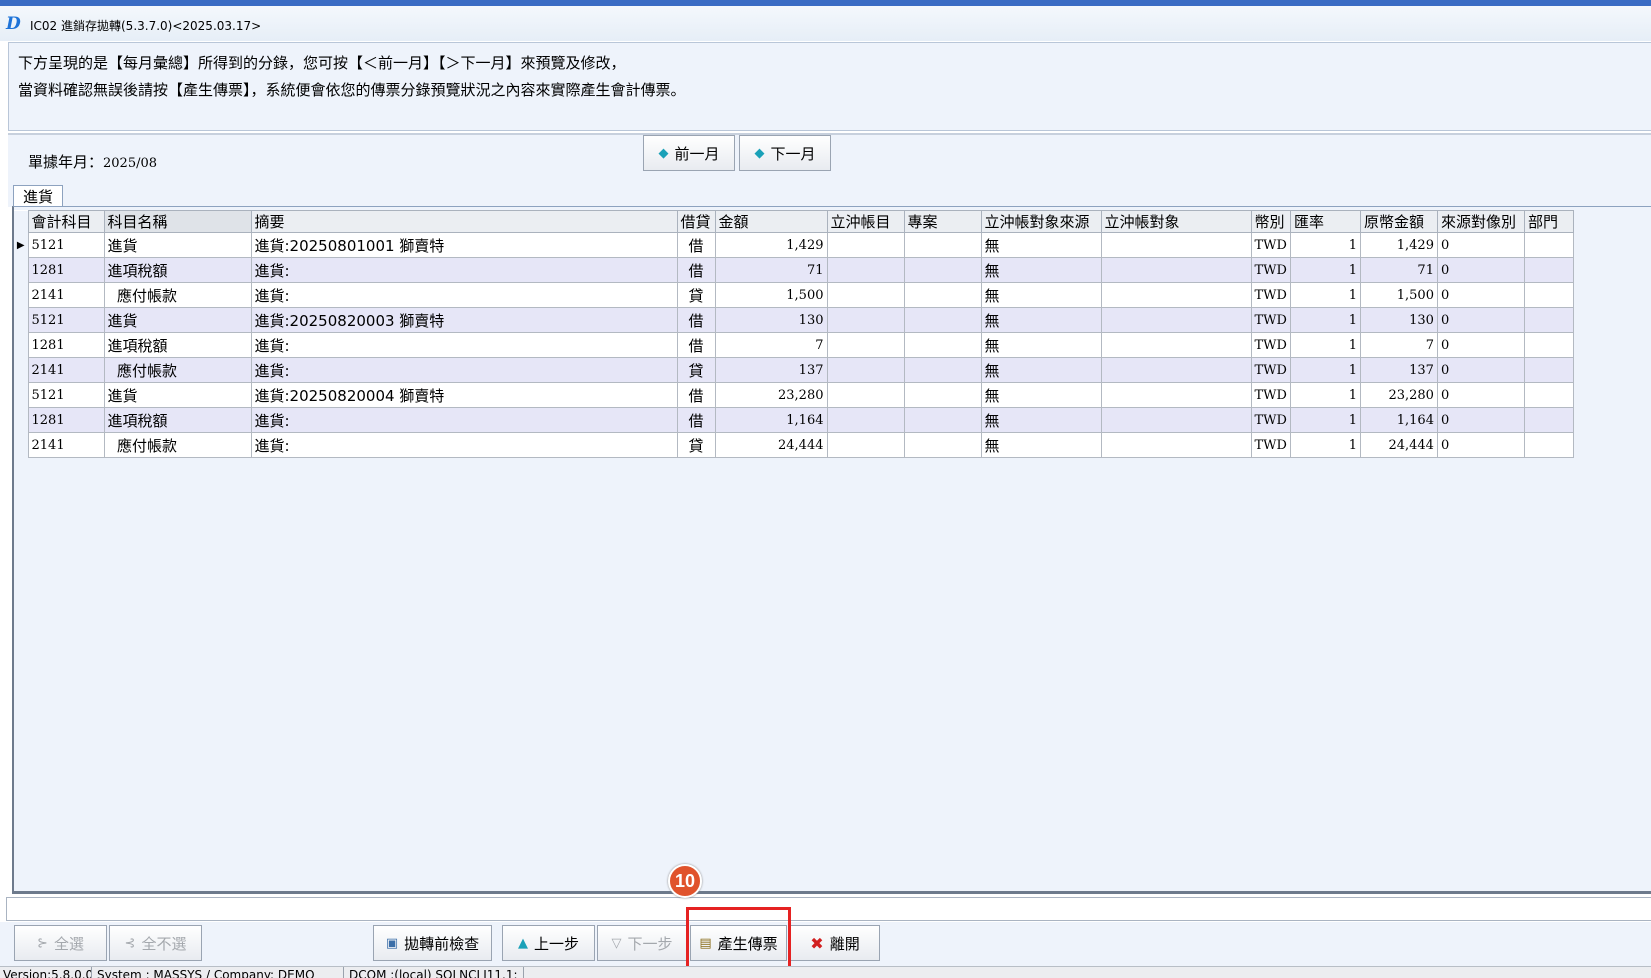  What do you see at coordinates (1270, 221) in the screenshot?
I see `col-header-currency: 幣別` at bounding box center [1270, 221].